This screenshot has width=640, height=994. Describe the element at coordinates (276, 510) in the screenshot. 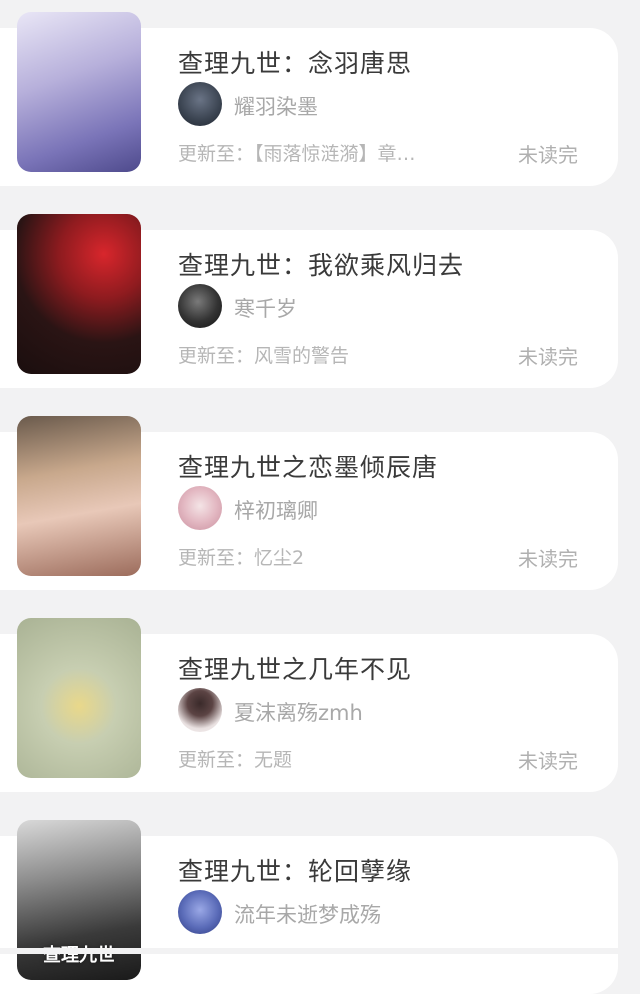

I see `author-name: 梓初璃卿` at that location.